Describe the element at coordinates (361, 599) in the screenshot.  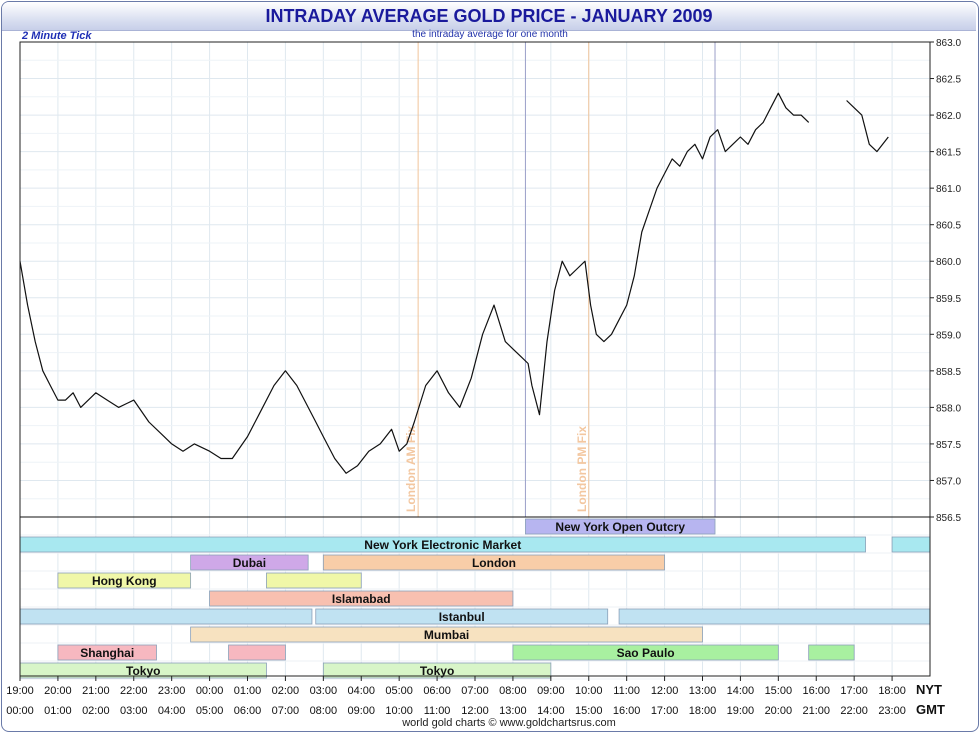
I see `session-label: Islamabad` at that location.